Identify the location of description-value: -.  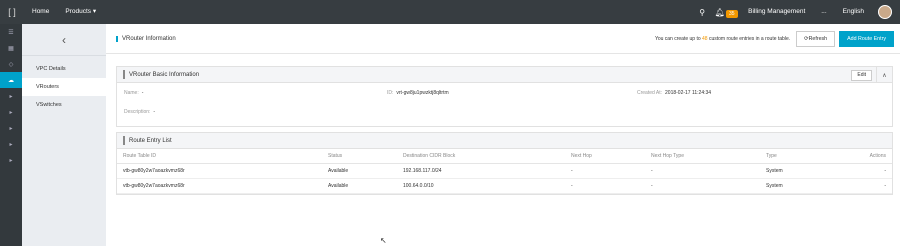
(154, 111).